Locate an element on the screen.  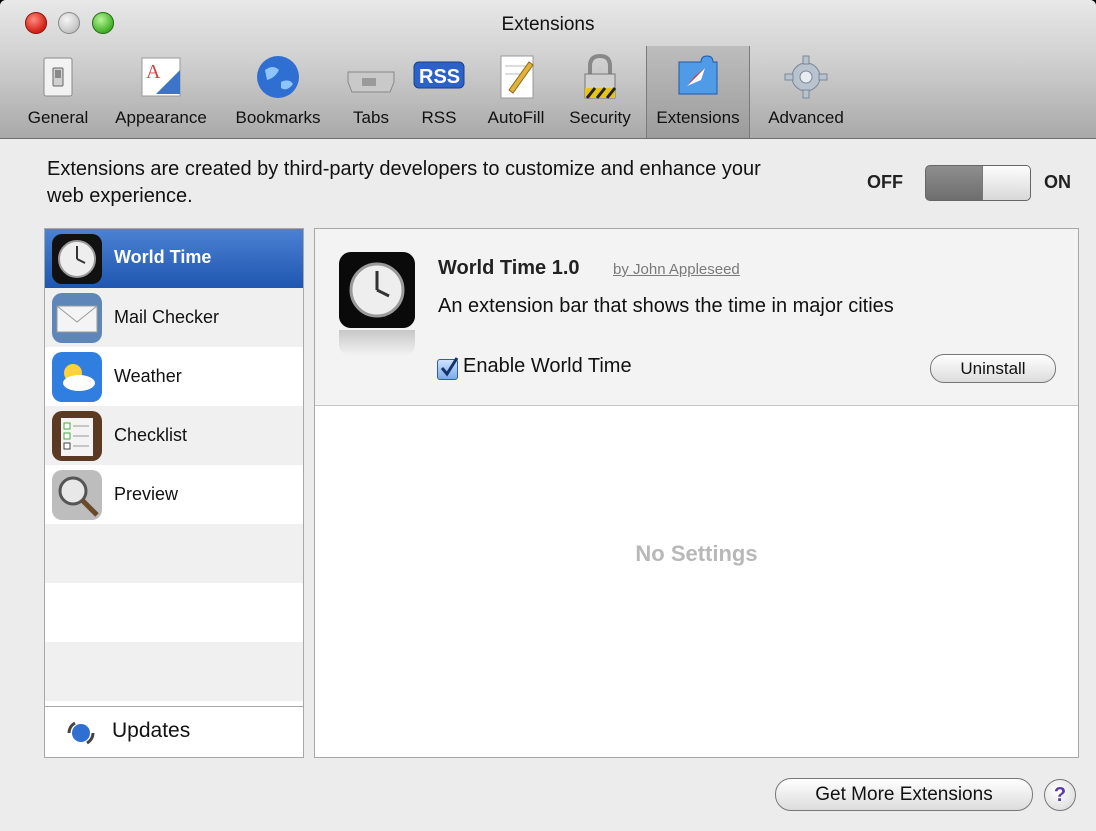
magnifier-icon is located at coordinates (77, 495).